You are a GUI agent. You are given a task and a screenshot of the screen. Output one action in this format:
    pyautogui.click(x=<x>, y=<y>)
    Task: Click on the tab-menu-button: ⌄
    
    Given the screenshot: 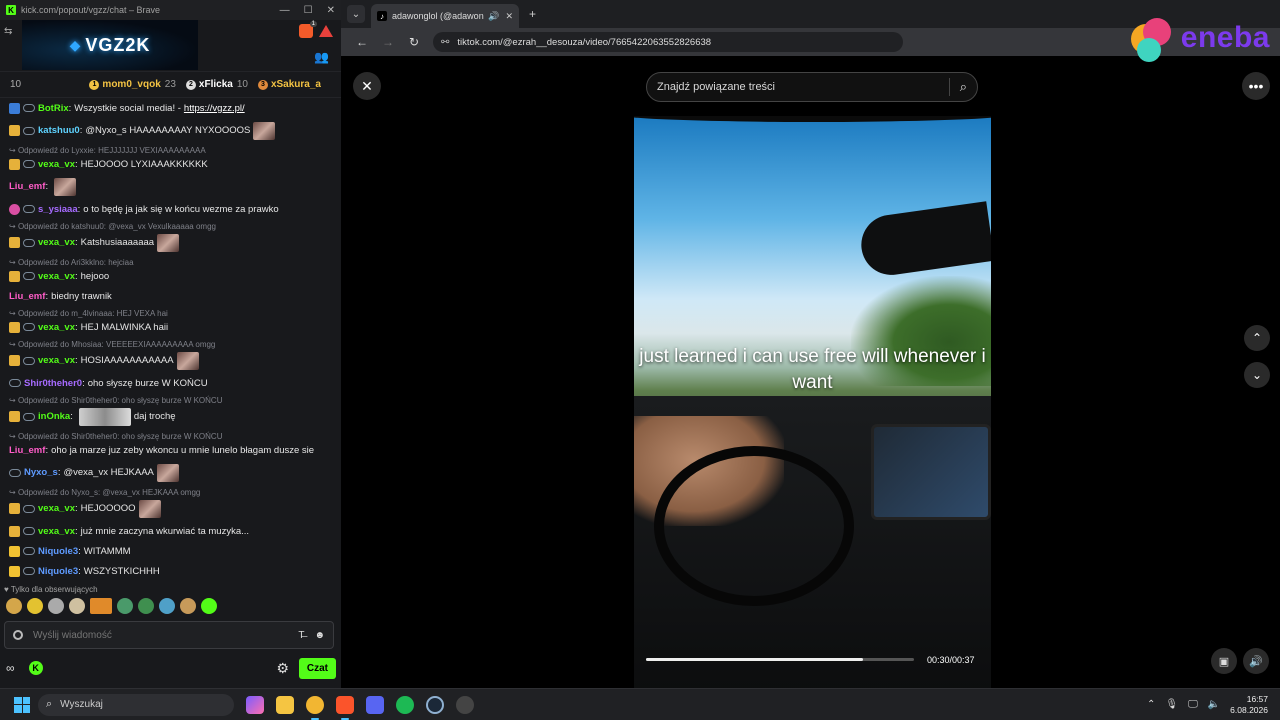 What is the action you would take?
    pyautogui.click(x=356, y=14)
    